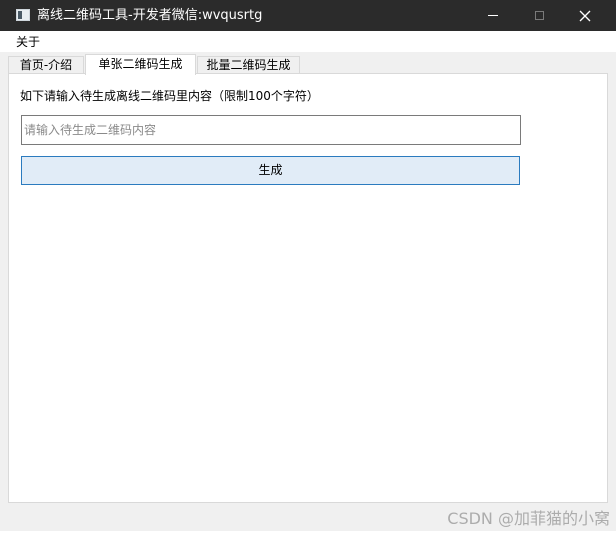  I want to click on menu-item-about: 关于, so click(28, 42).